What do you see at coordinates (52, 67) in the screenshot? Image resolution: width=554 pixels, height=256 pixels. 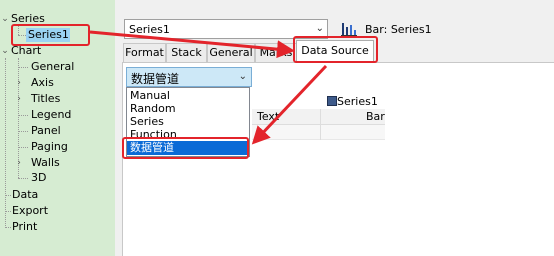 I see `tree-item-general: General` at bounding box center [52, 67].